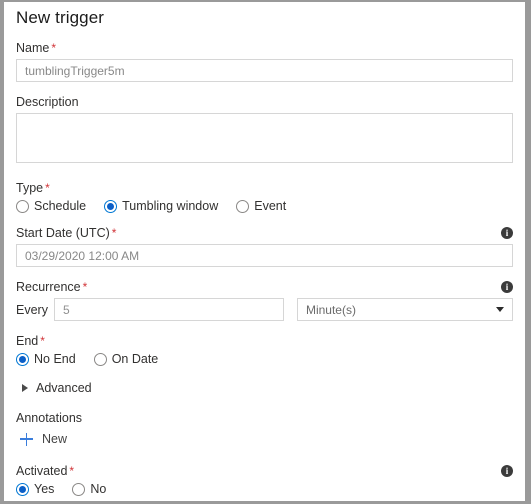 Image resolution: width=531 pixels, height=504 pixels. Describe the element at coordinates (54, 48) in the screenshot. I see `name-required-asterisk: *` at that location.